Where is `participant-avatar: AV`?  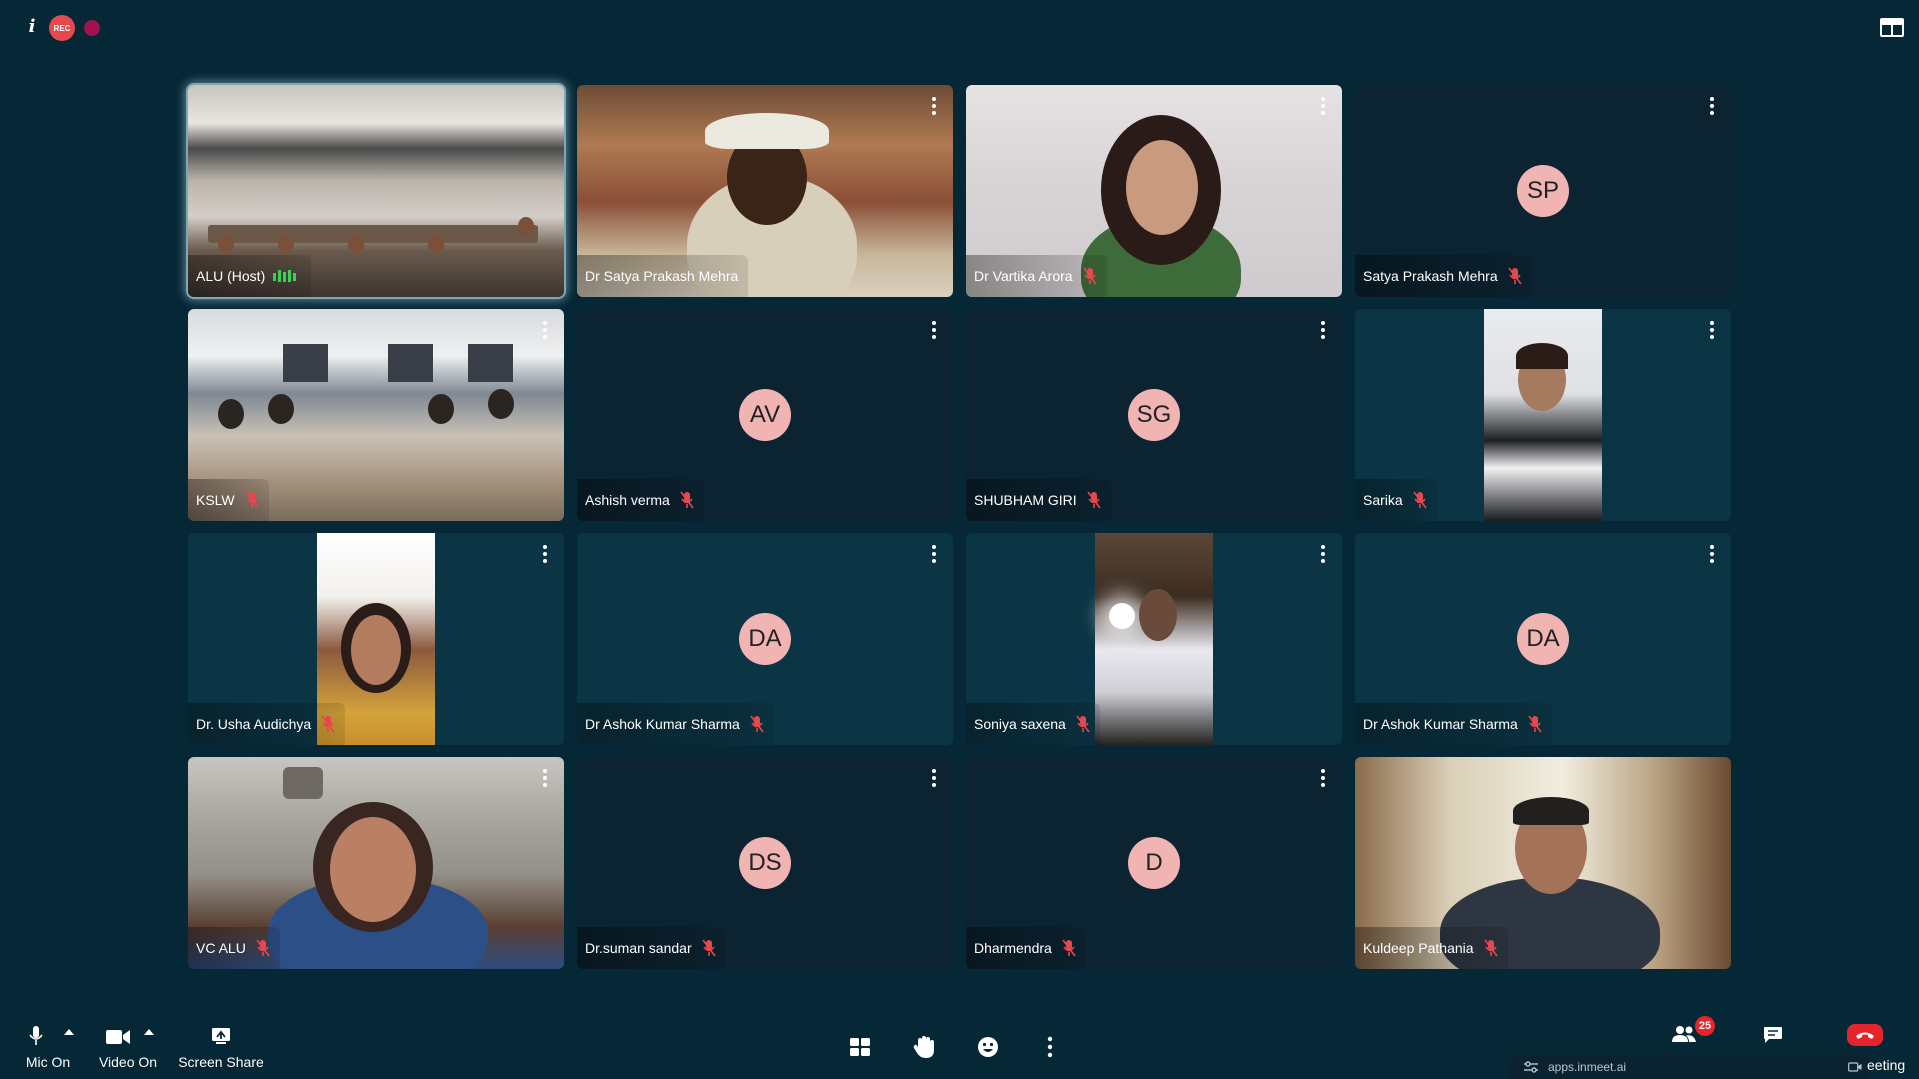
participant-avatar: AV is located at coordinates (765, 415).